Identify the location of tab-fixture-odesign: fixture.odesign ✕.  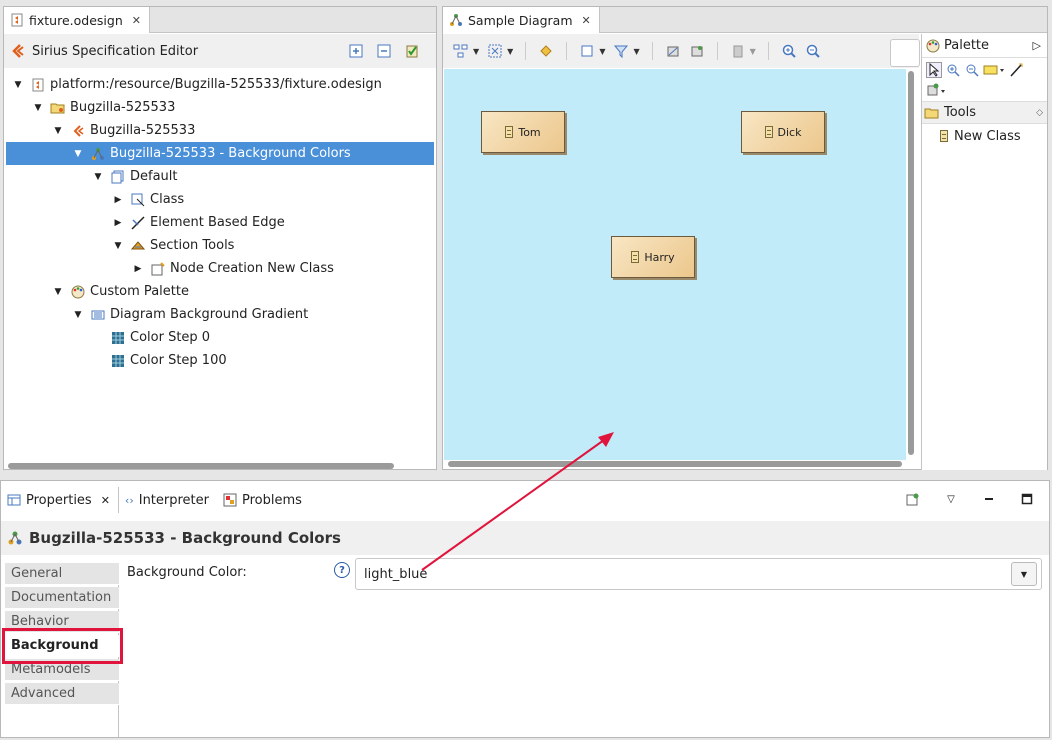
(77, 20).